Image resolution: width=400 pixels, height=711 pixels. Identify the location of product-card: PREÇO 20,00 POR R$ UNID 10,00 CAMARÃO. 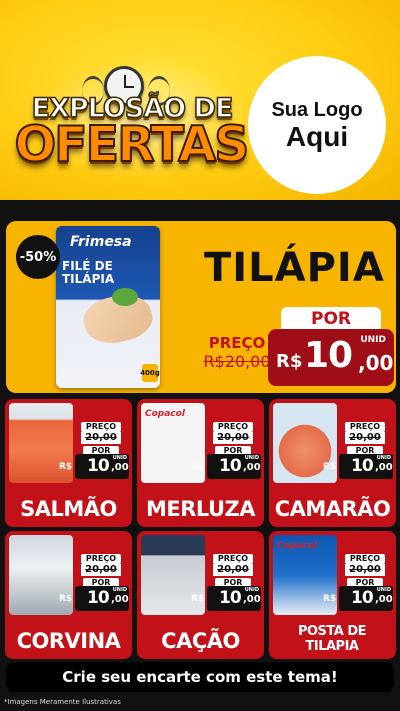
(332, 463).